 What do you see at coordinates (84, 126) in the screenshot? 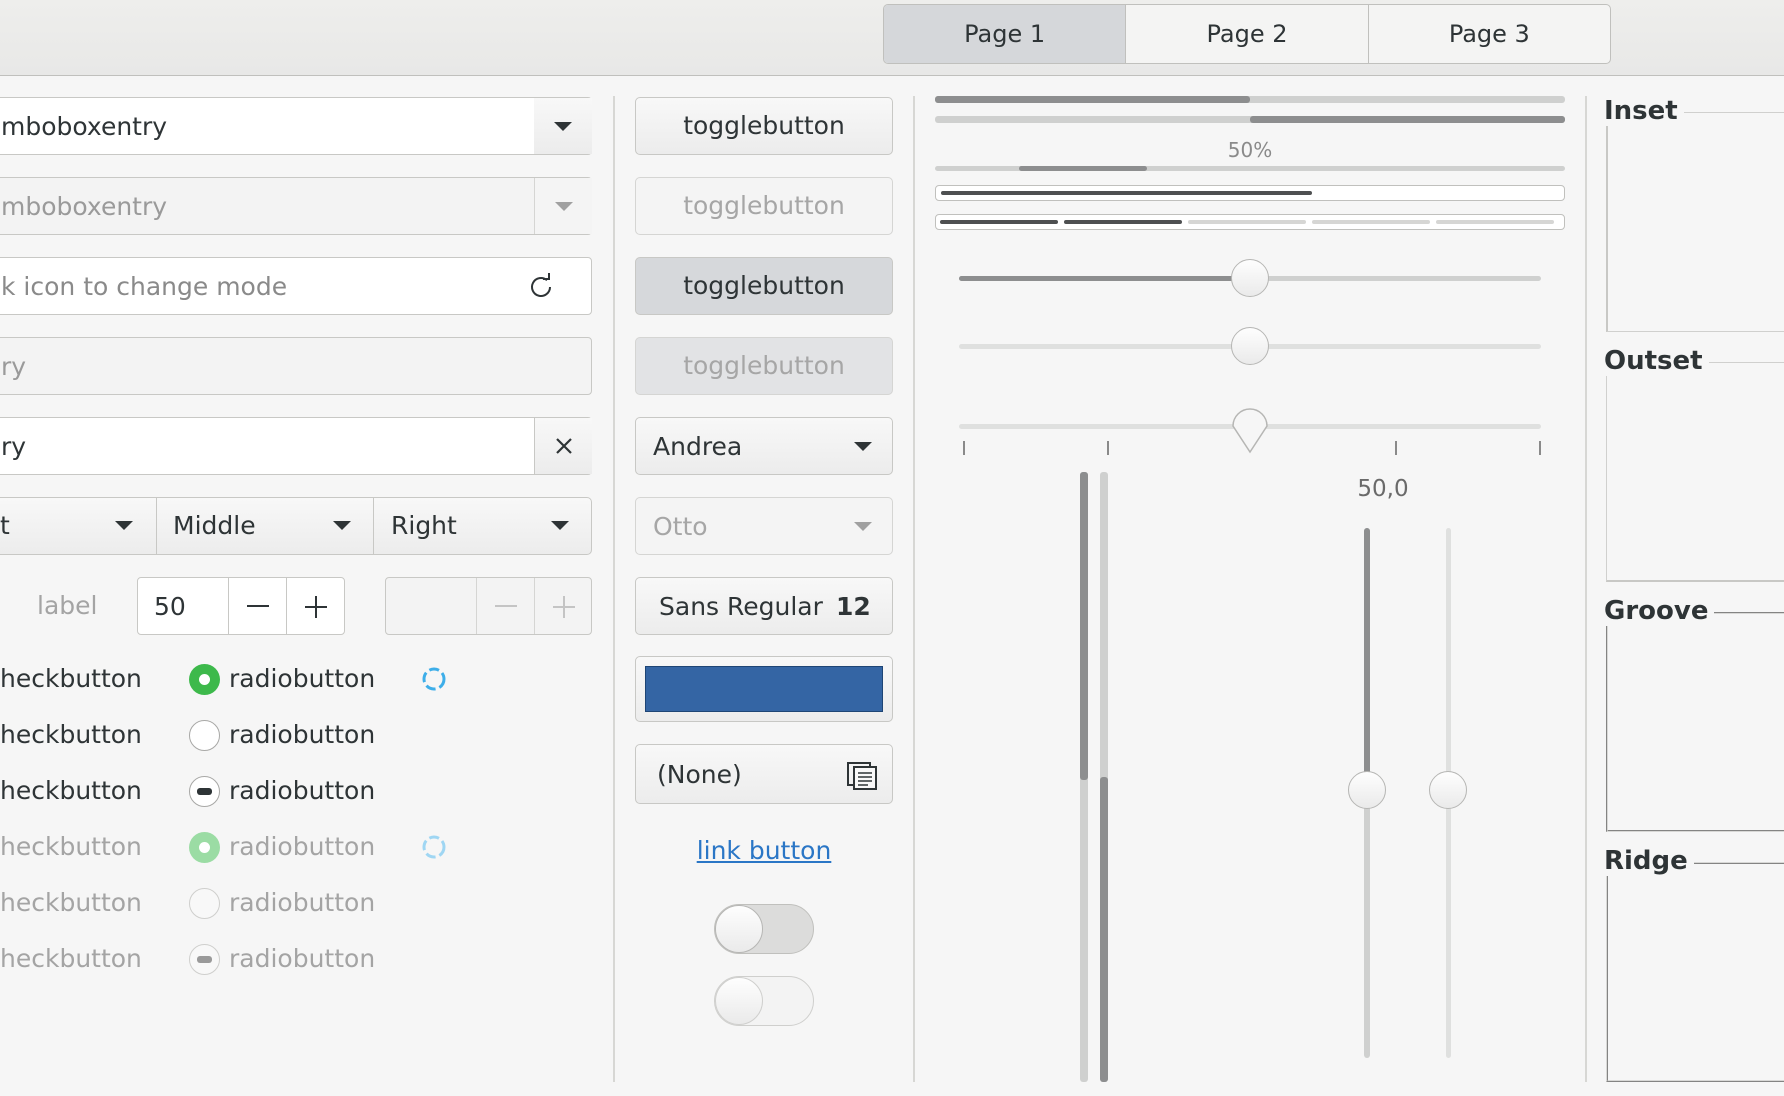
I see `combobox-entry-text: mboboxentry` at bounding box center [84, 126].